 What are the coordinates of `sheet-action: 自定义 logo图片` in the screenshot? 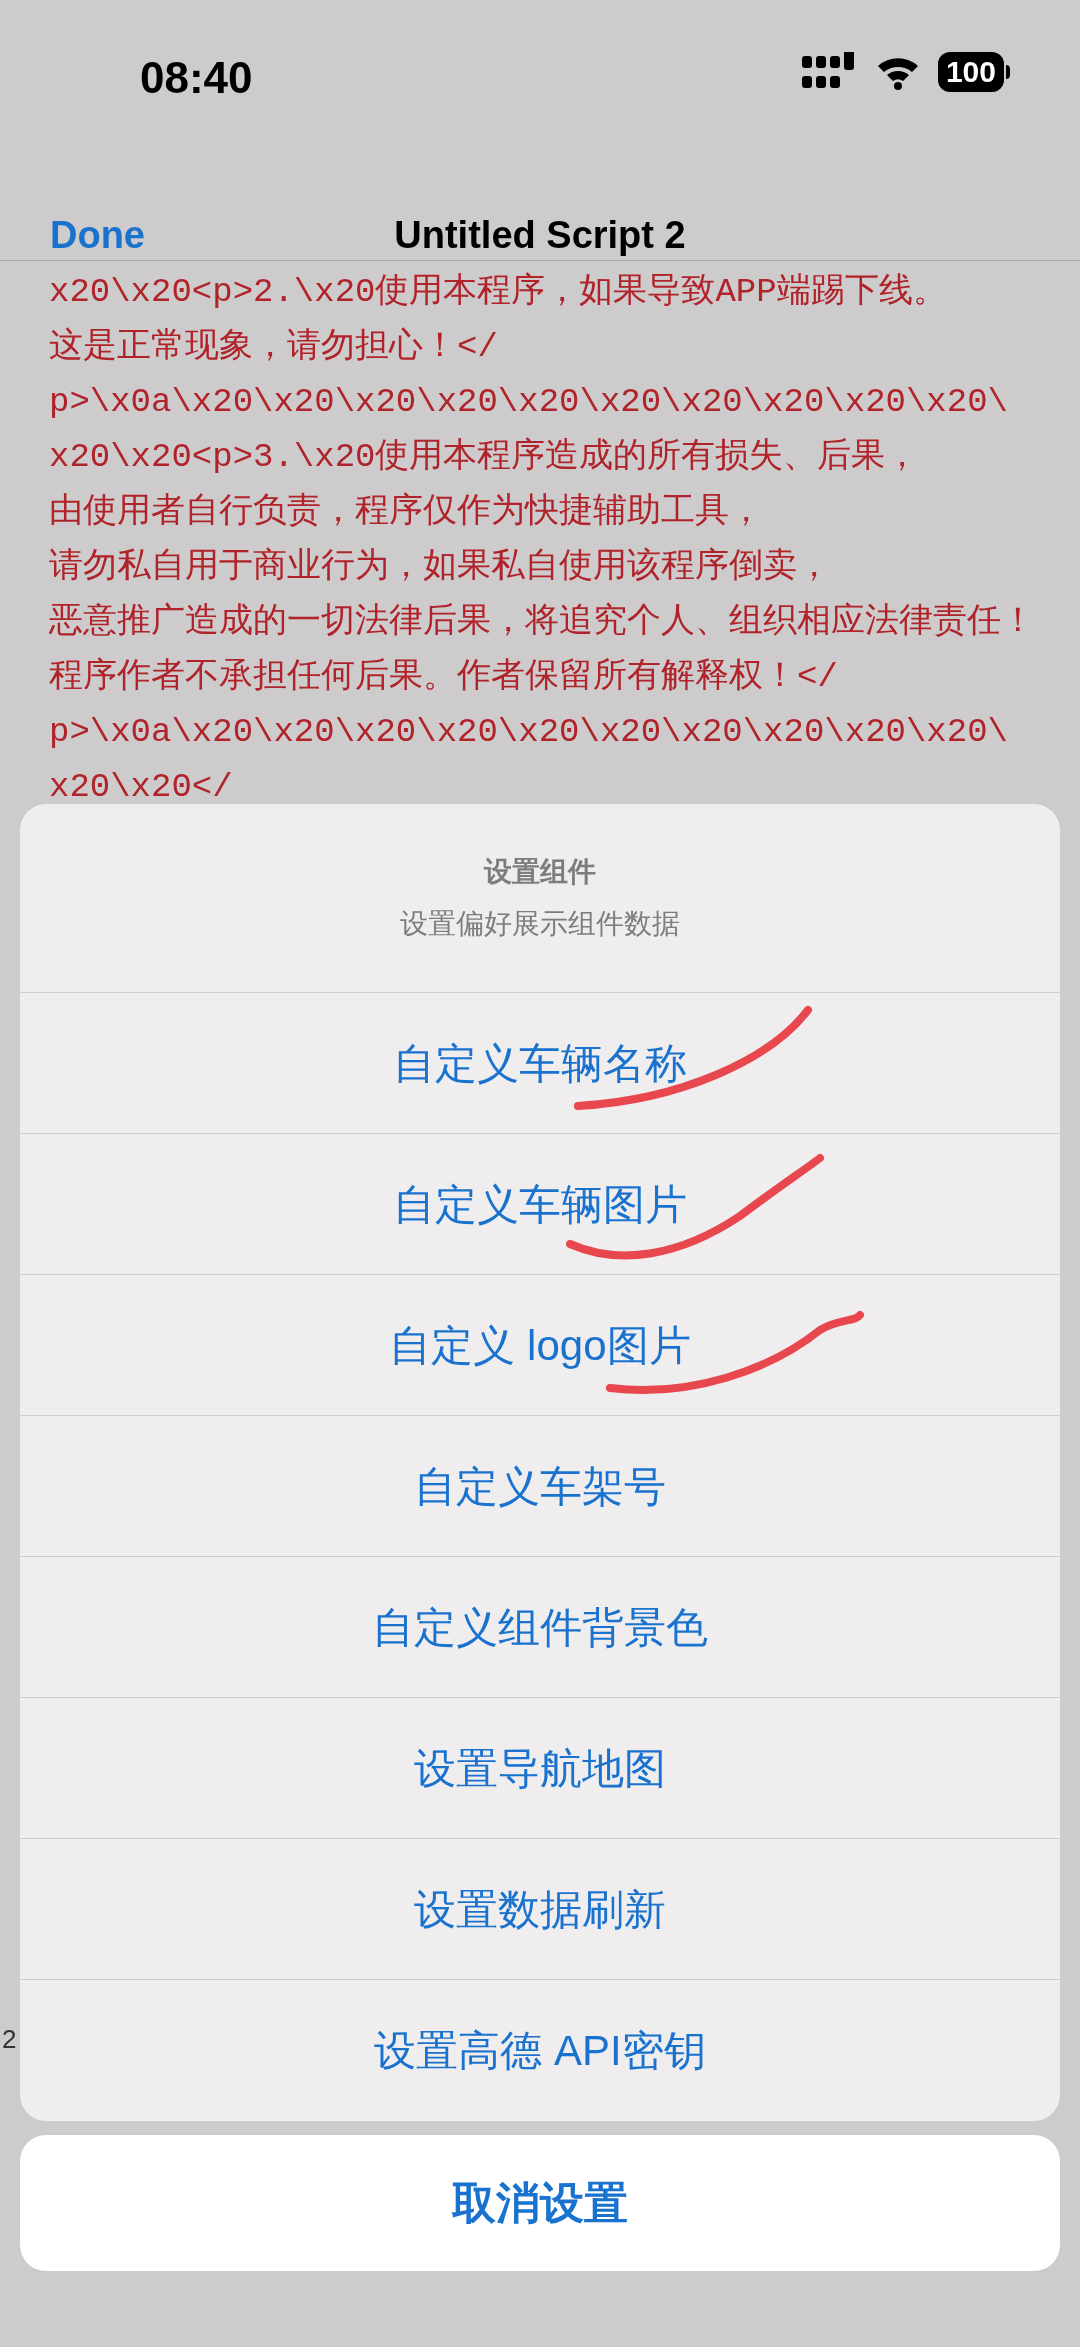 It's located at (540, 1345).